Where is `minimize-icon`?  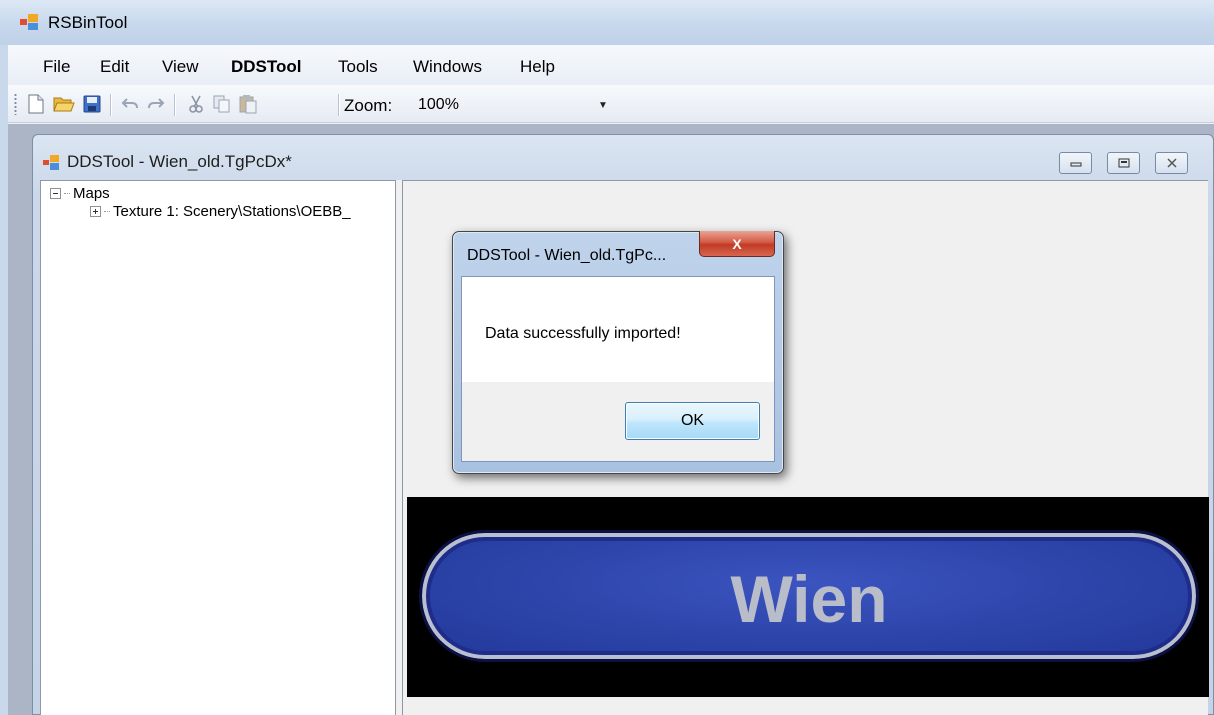
minimize-icon is located at coordinates (1075, 164).